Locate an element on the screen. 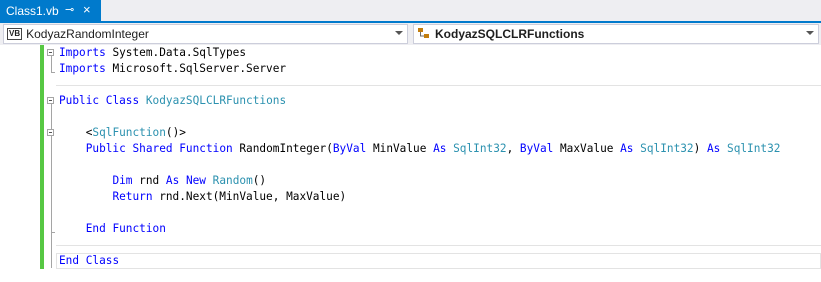 The height and width of the screenshot is (282, 821). code-token: Microsoft.SqlServer.Server is located at coordinates (196, 68).